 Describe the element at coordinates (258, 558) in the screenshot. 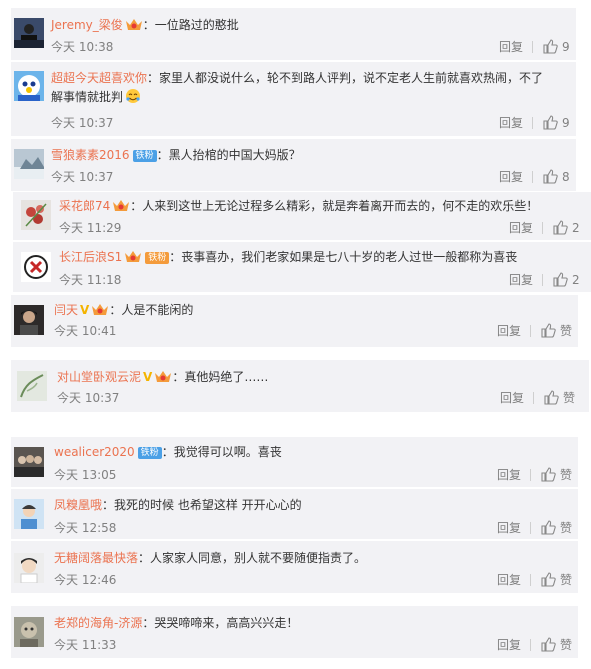

I see `comment-text: 人家家人同意，别人就不要随便指责了。` at that location.